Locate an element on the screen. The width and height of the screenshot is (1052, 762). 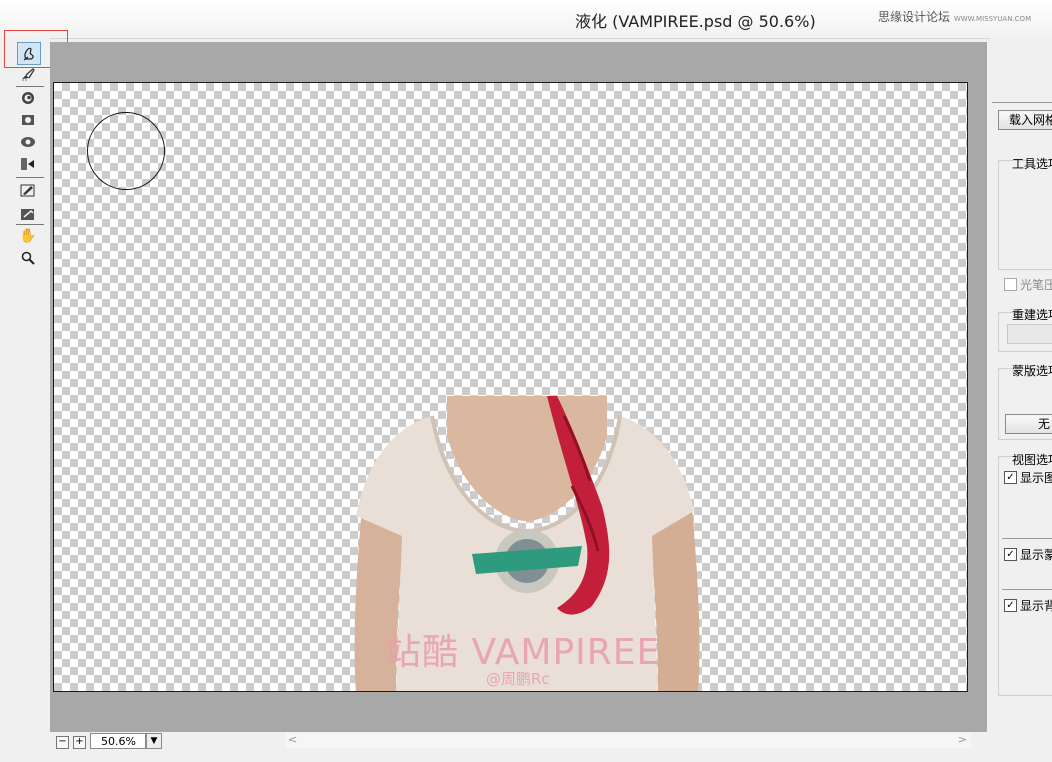
load-mesh-button: 载入网格 is located at coordinates (1025, 120).